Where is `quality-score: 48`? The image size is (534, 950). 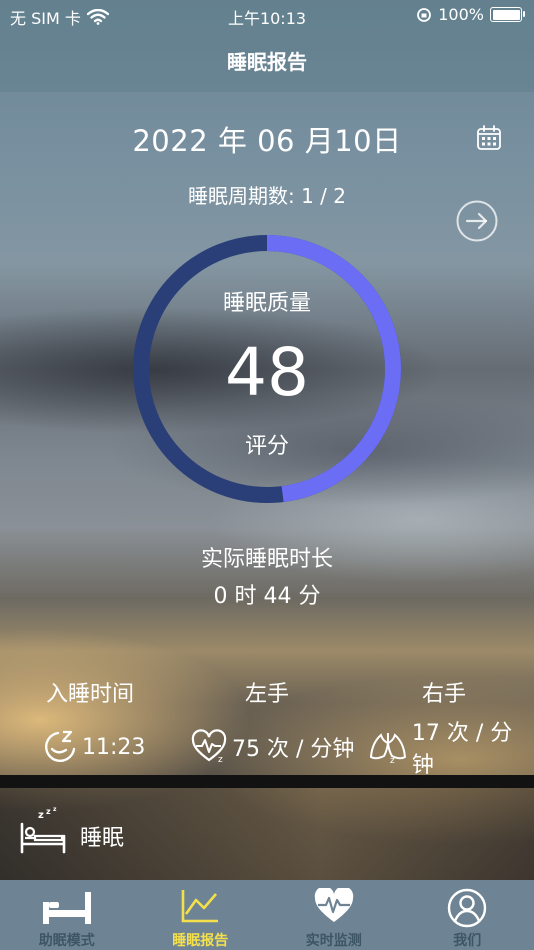 quality-score: 48 is located at coordinates (267, 372).